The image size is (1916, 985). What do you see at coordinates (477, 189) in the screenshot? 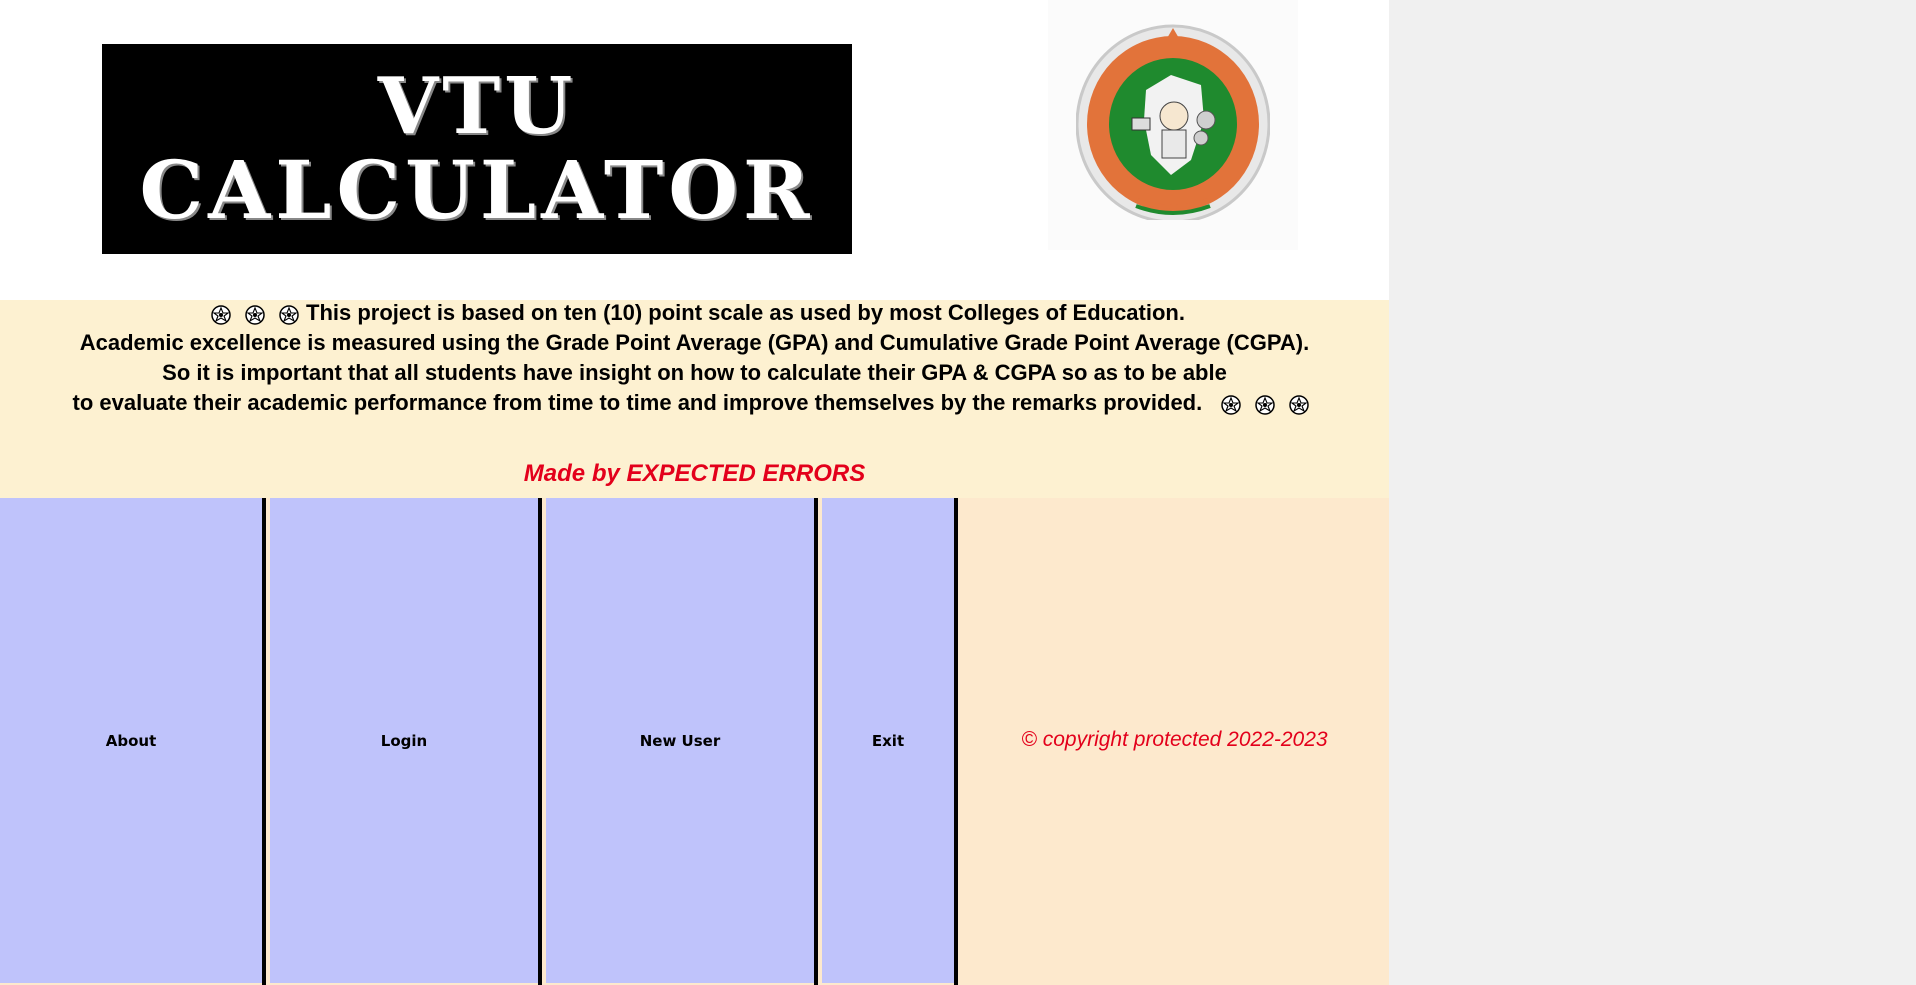
I see `banner-line2: CALCULATOR` at bounding box center [477, 189].